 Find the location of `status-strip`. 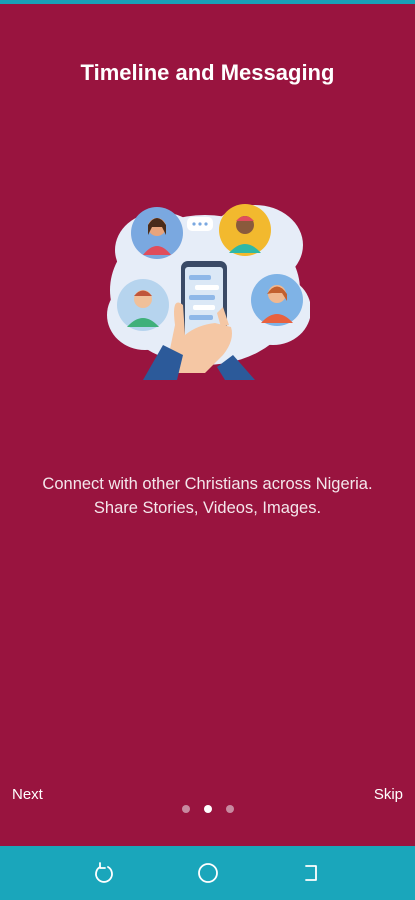

status-strip is located at coordinates (207, 2).